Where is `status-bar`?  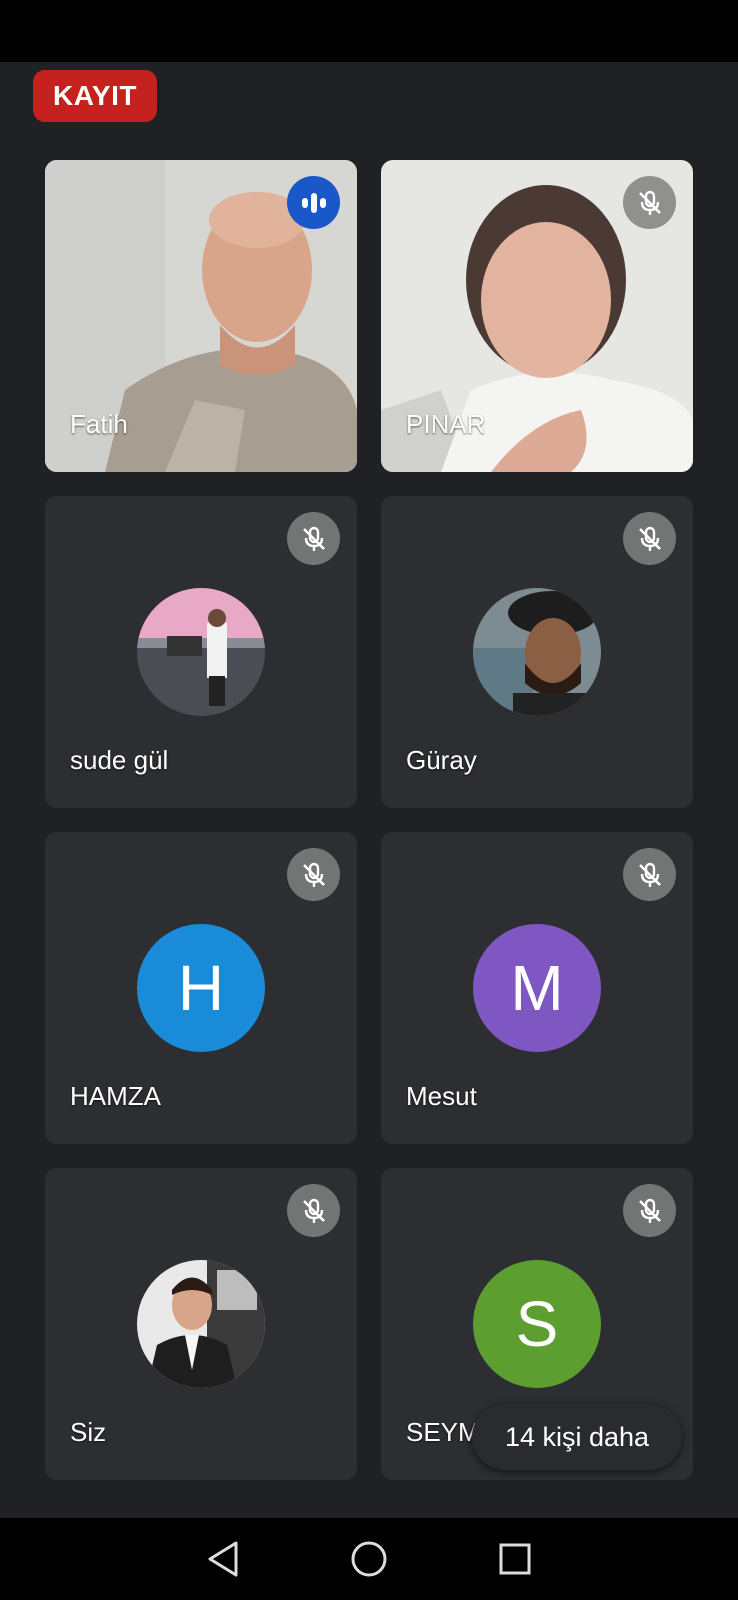 status-bar is located at coordinates (369, 31).